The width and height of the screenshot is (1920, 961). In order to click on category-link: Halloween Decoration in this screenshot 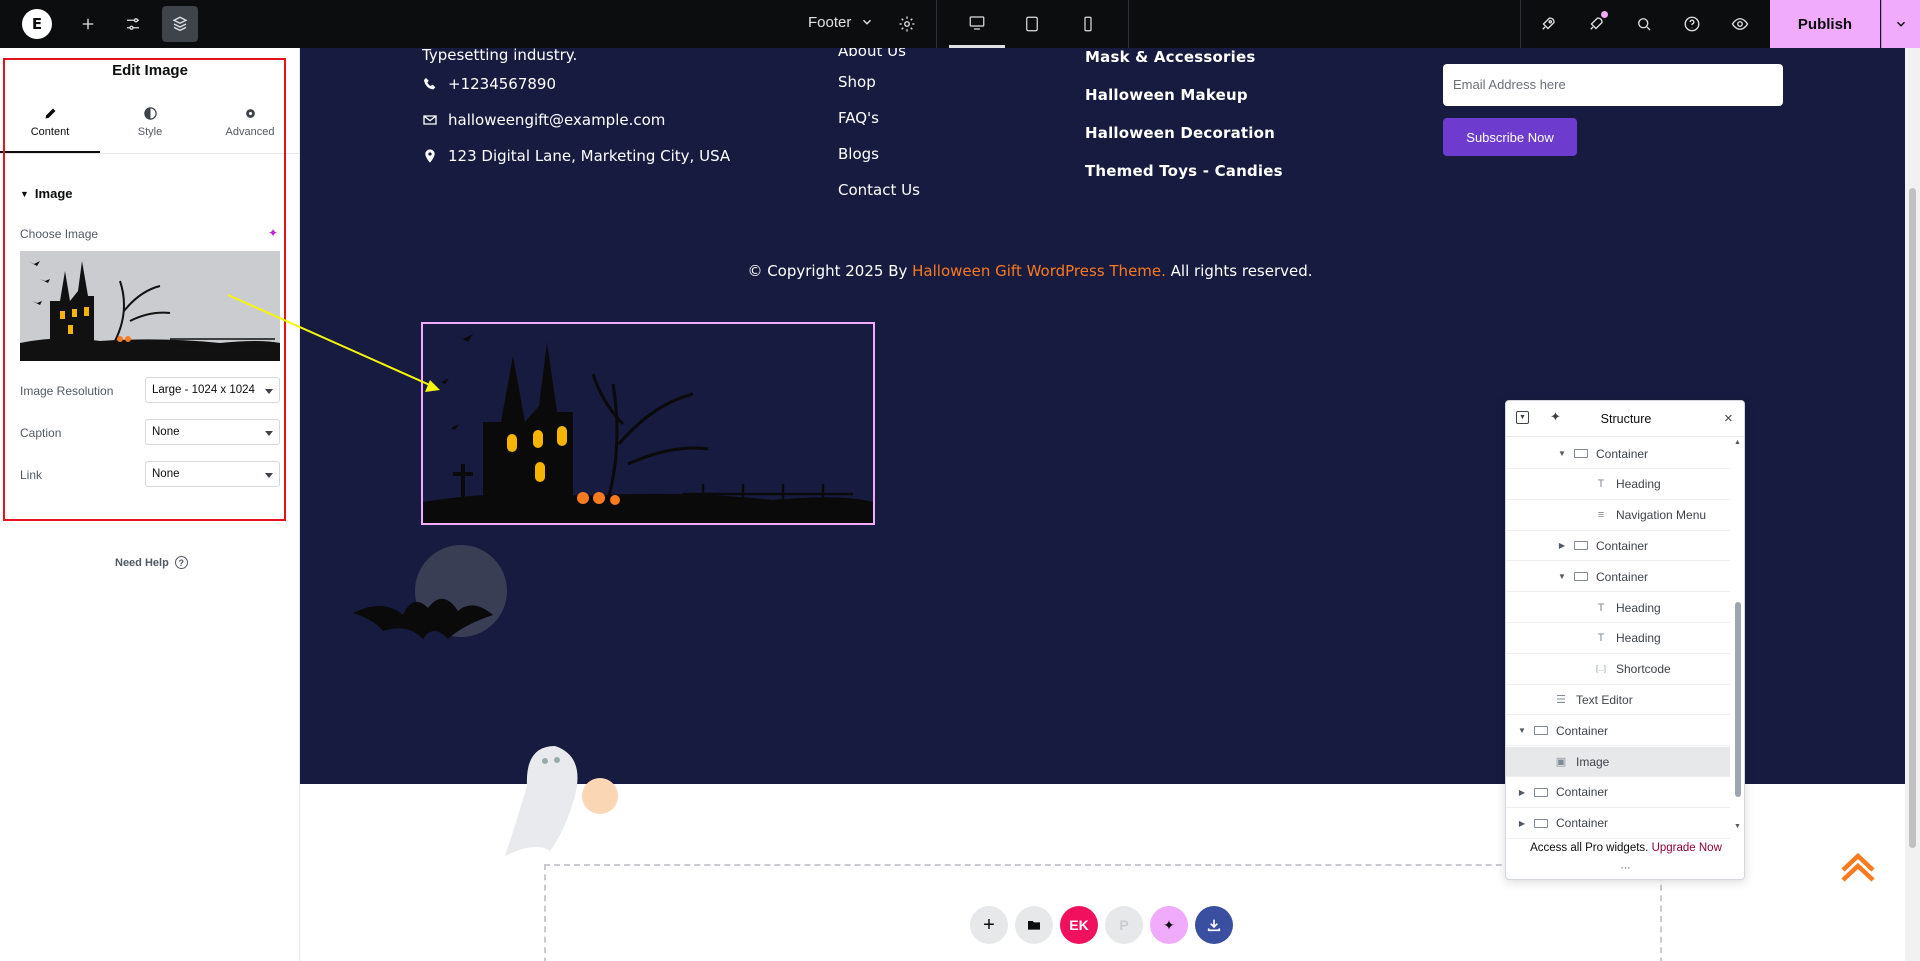, I will do `click(1180, 133)`.